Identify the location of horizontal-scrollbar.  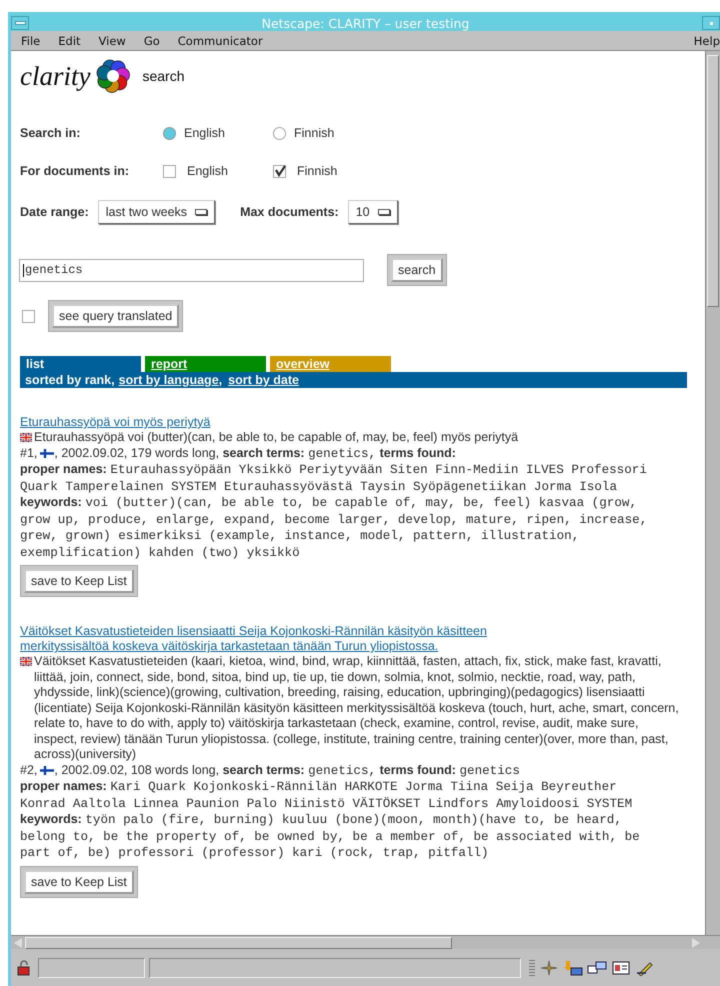
(365, 942).